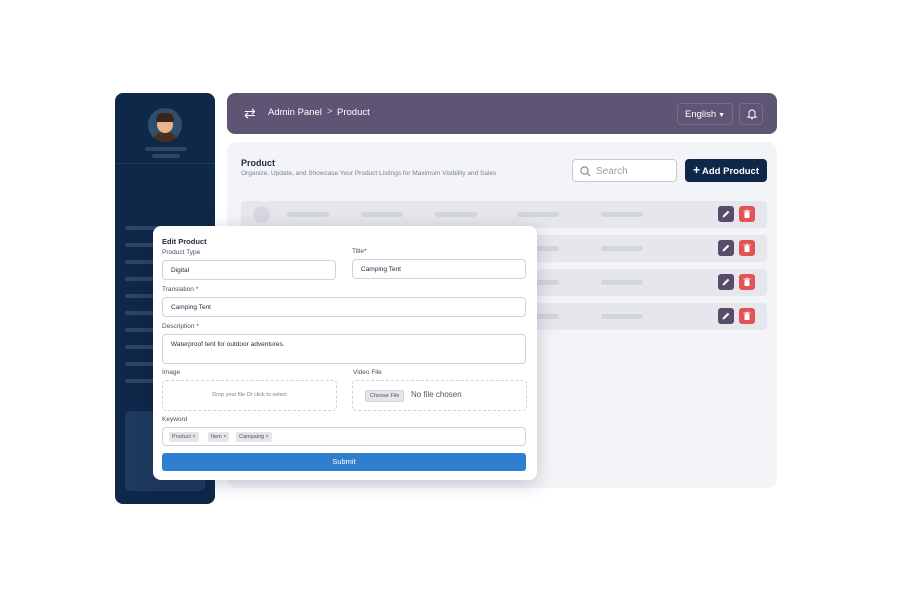 This screenshot has height=600, width=900. Describe the element at coordinates (367, 372) in the screenshot. I see `video-file-label: Video File` at that location.